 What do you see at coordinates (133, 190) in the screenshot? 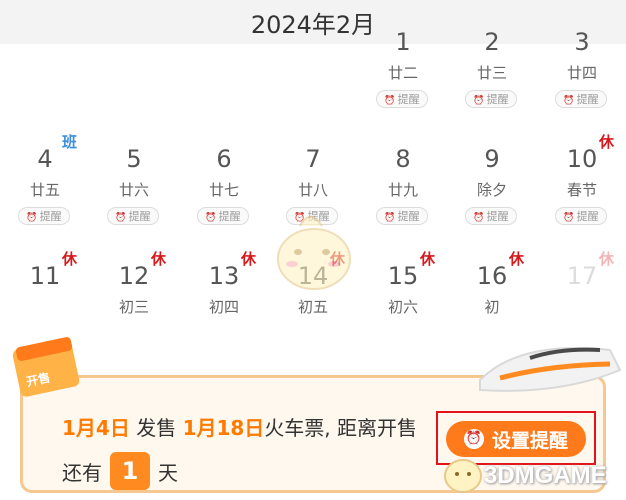
I see `lunar-date: 廿六` at bounding box center [133, 190].